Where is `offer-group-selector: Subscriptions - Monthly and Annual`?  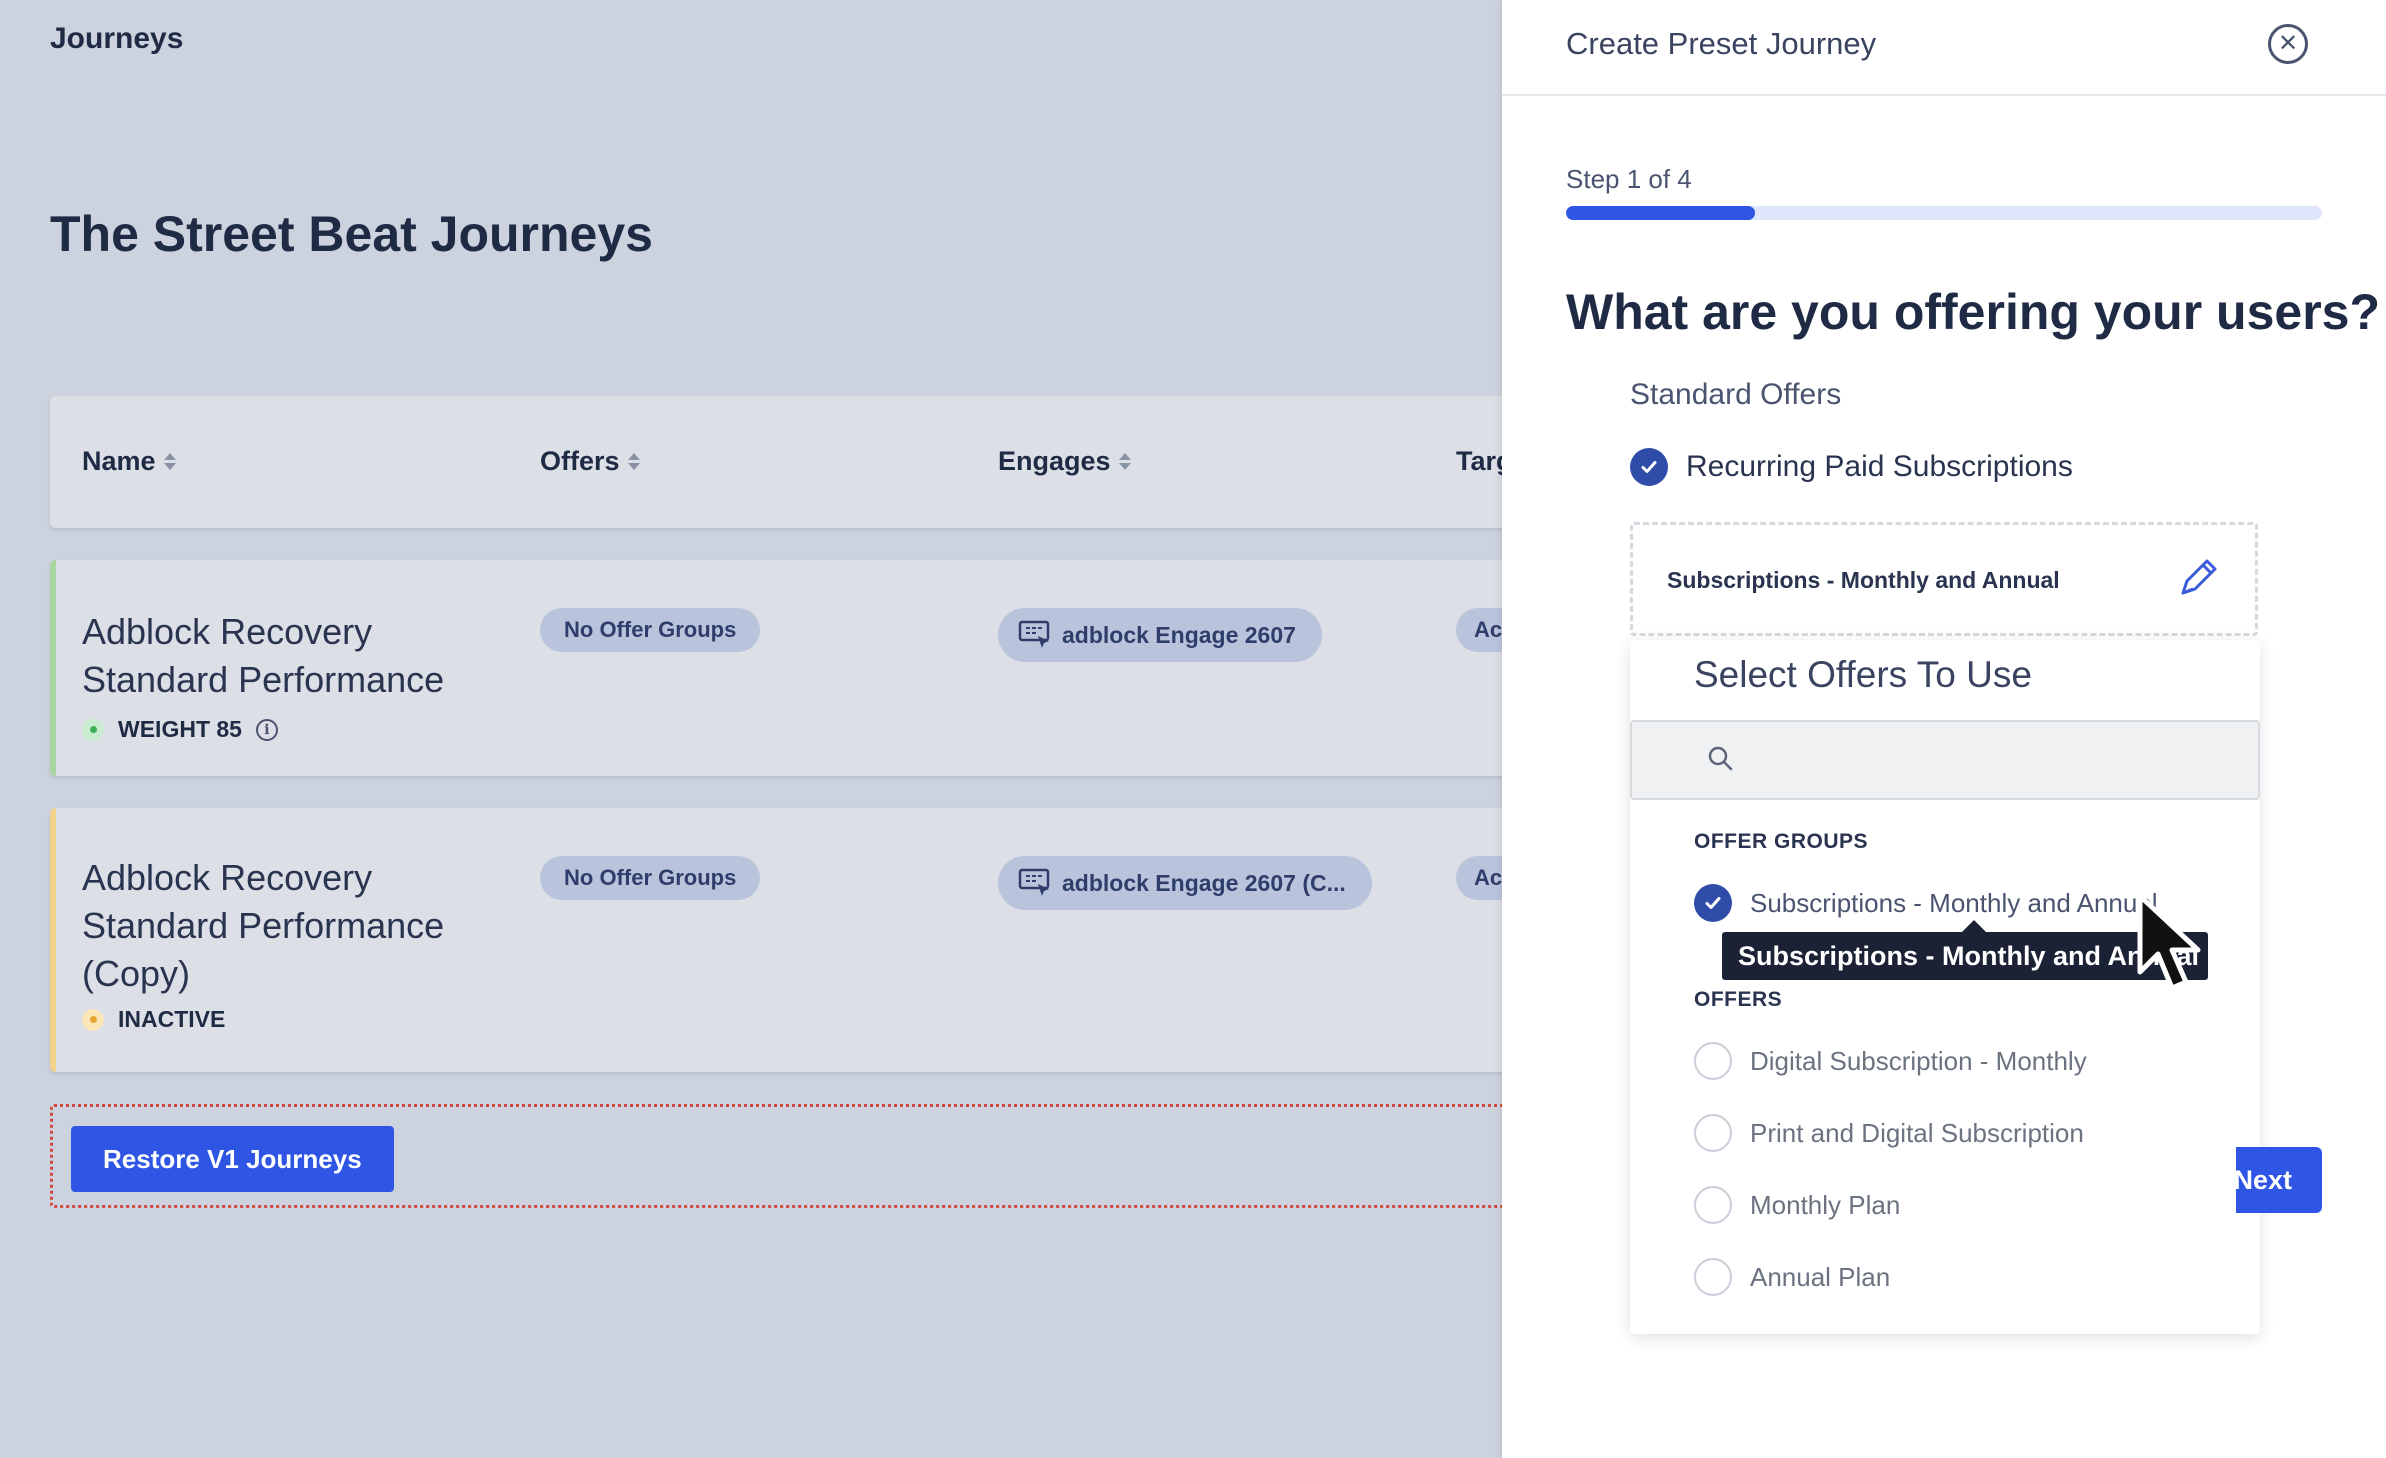 offer-group-selector: Subscriptions - Monthly and Annual is located at coordinates (1944, 579).